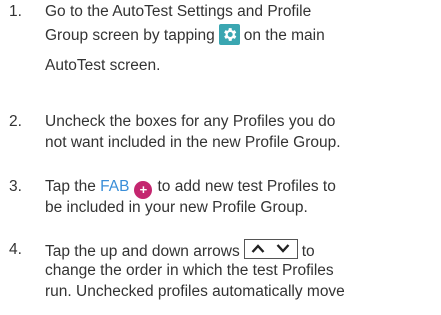  Describe the element at coordinates (103, 65) in the screenshot. I see `step-line: AutoTest screen.` at that location.